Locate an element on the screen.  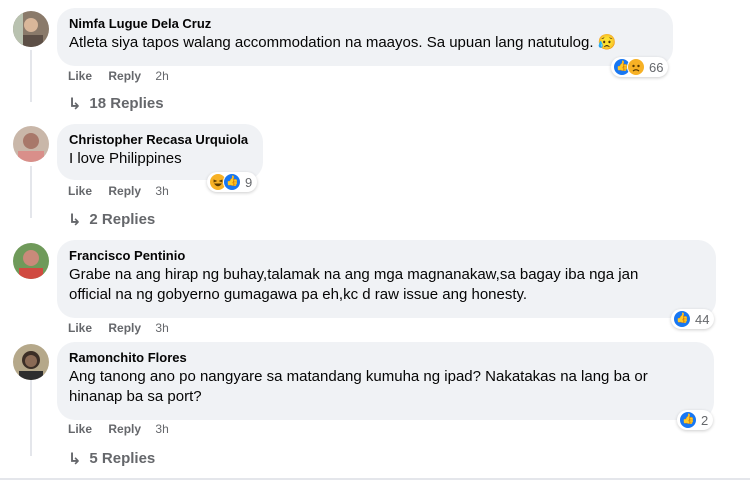
reaction-count: 2 is located at coordinates (705, 420).